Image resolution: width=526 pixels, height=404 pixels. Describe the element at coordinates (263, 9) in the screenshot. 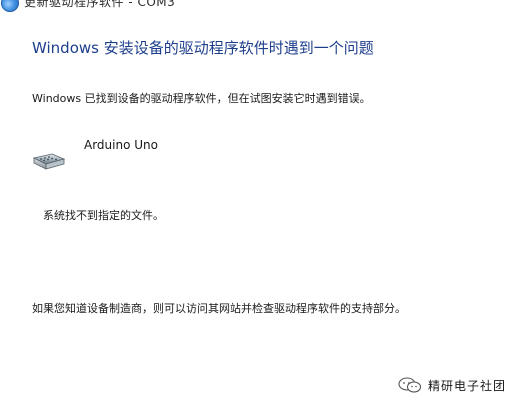

I see `title-bar: 更新驱动程序软件 - COM3` at that location.